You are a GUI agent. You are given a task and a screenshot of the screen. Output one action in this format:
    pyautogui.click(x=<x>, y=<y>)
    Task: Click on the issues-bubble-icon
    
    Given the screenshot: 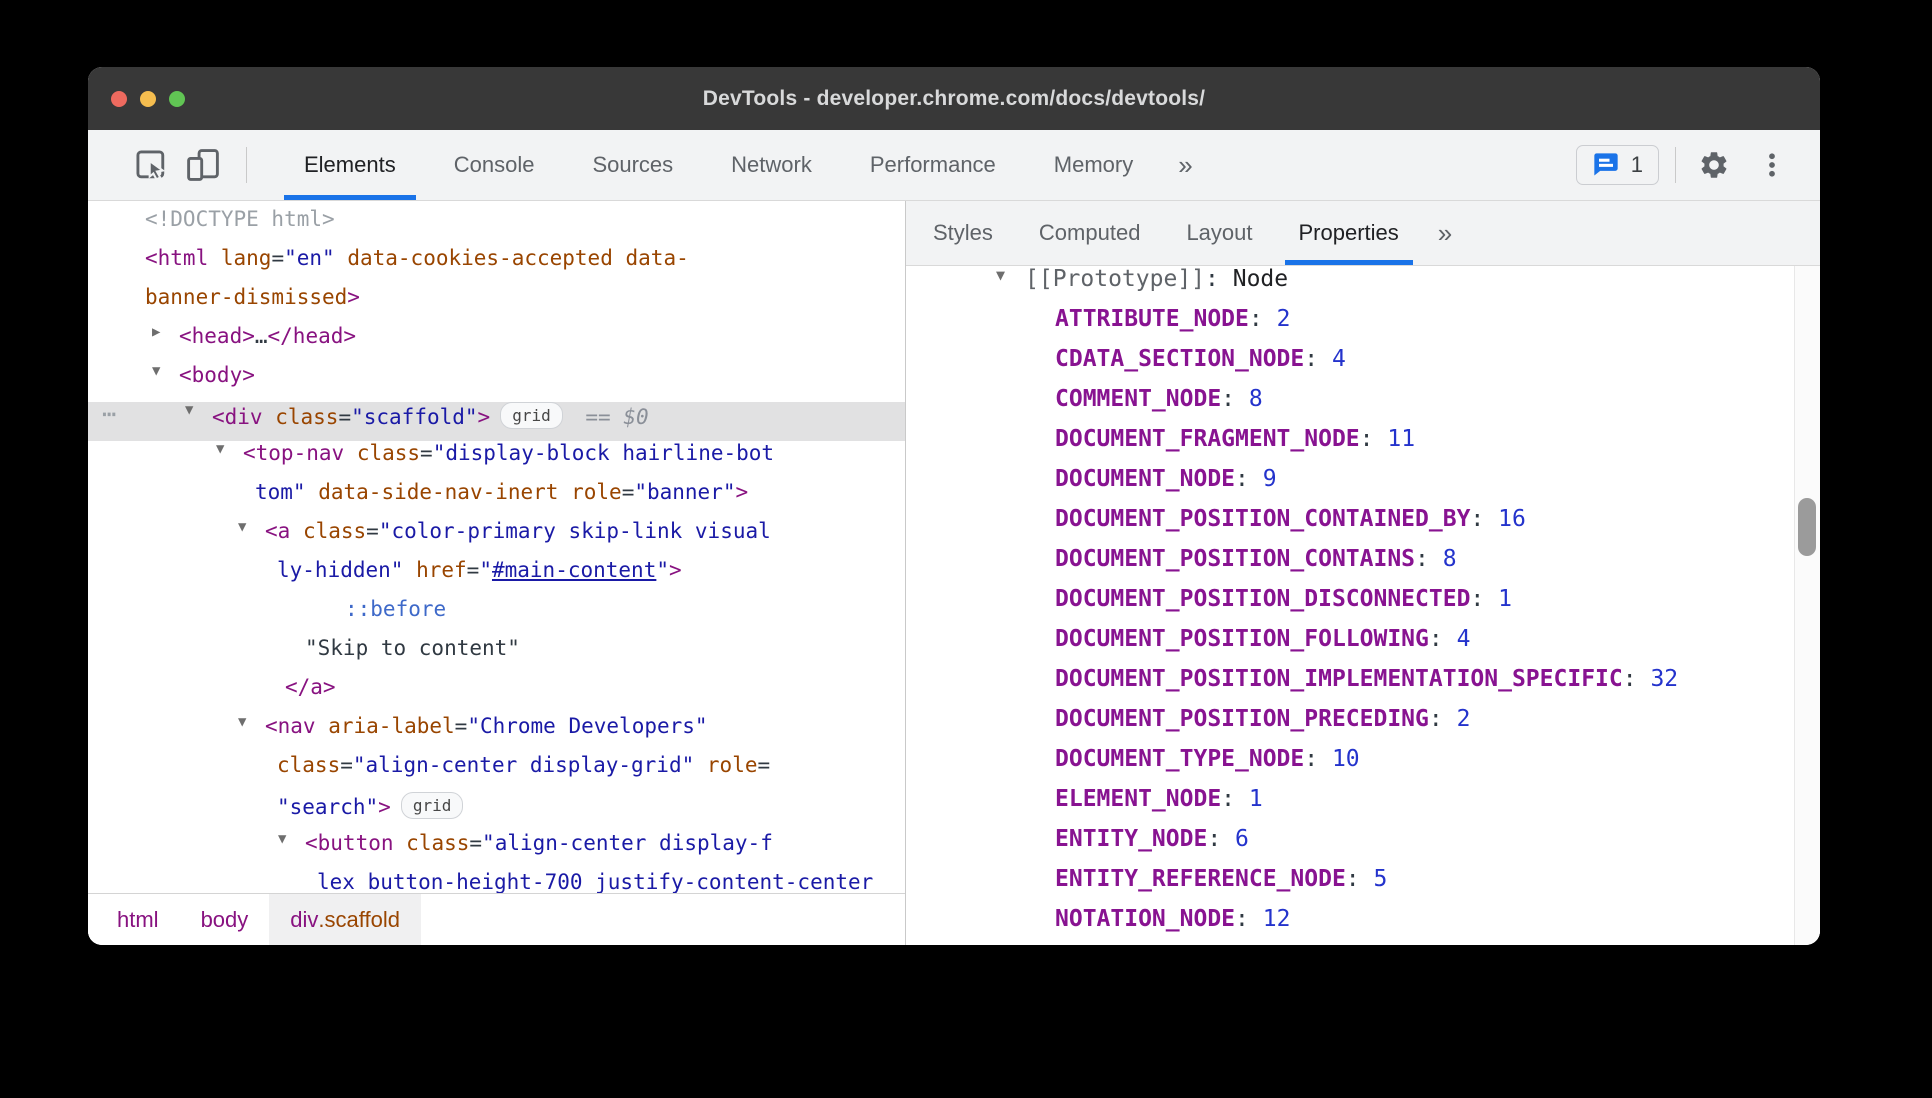 What is the action you would take?
    pyautogui.click(x=1606, y=165)
    